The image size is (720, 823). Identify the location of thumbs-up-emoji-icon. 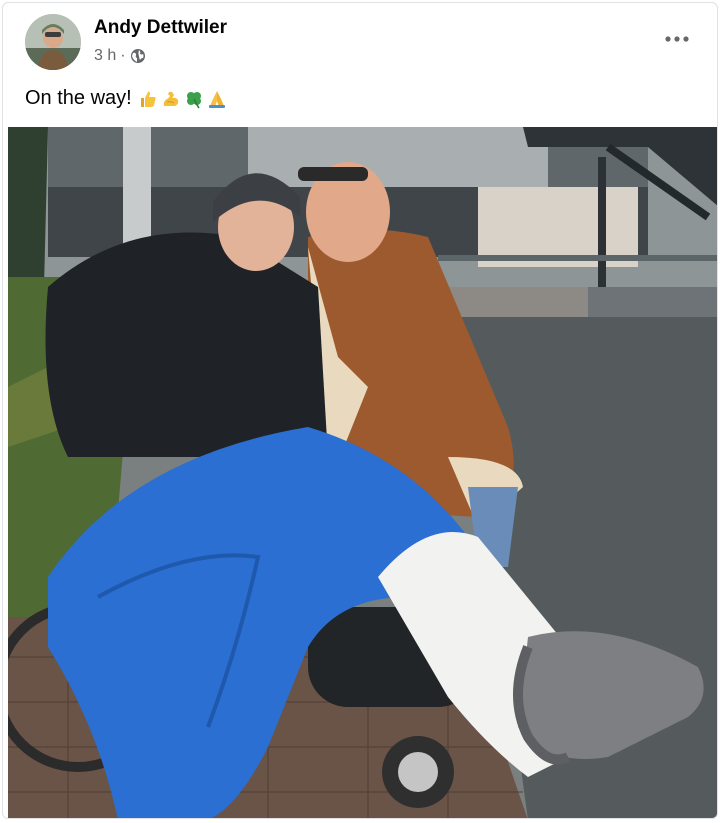
(148, 99).